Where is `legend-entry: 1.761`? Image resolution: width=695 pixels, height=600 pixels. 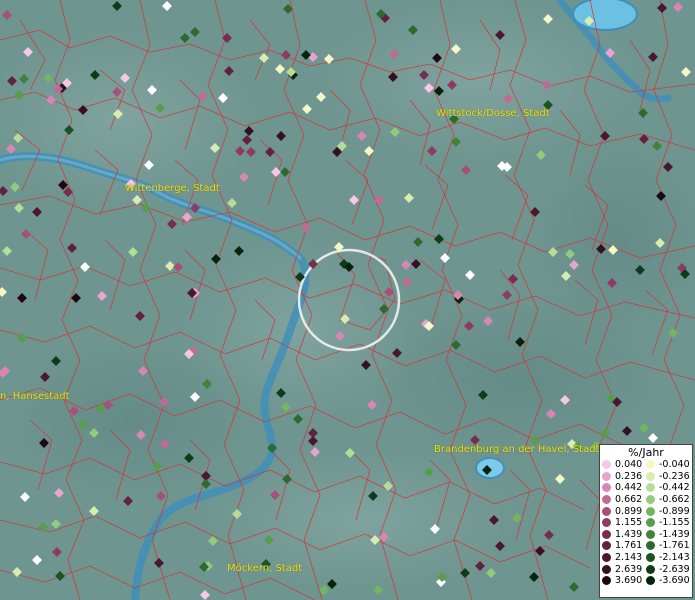
legend-entry: 1.761 is located at coordinates (624, 545).